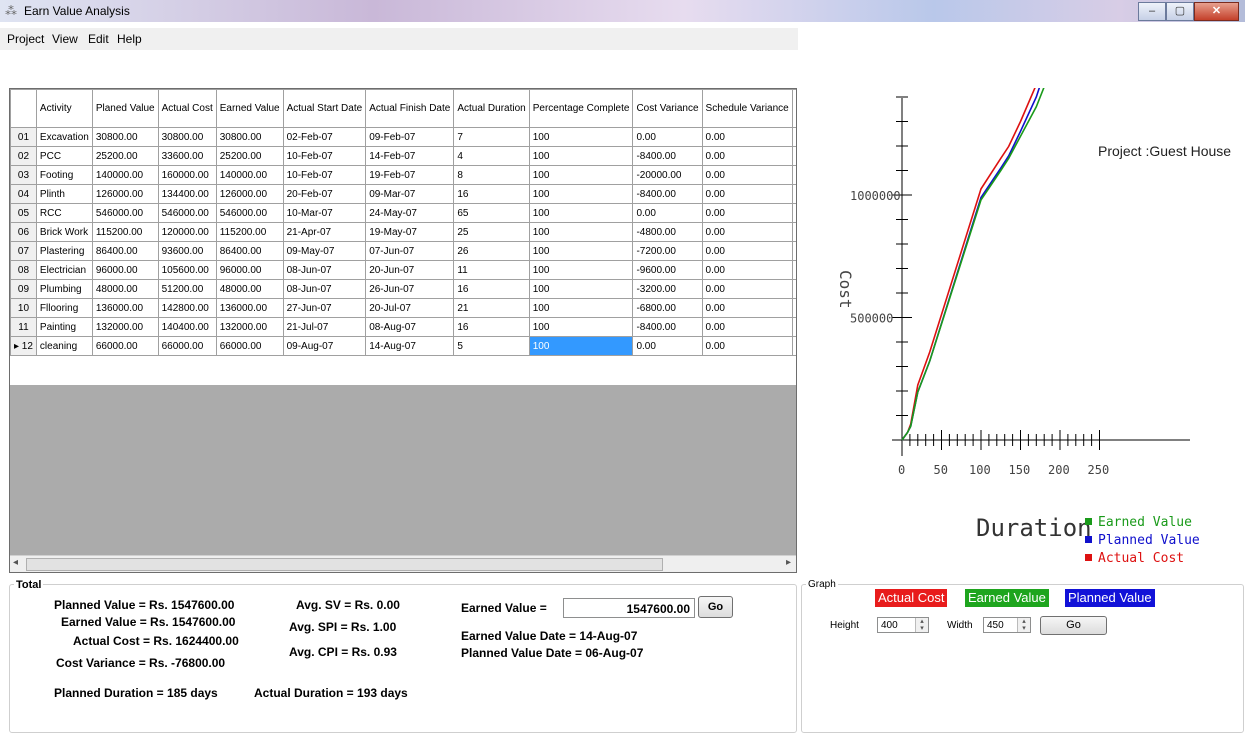  Describe the element at coordinates (1007, 625) in the screenshot. I see `width-spinner: 450 ▴ ▾` at that location.